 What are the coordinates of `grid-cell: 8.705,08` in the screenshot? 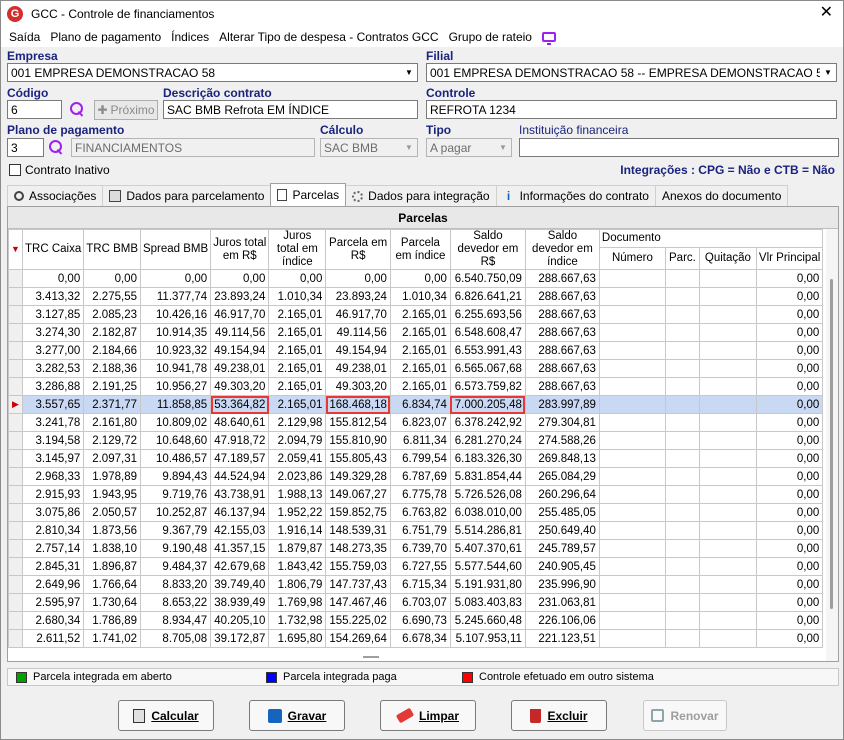 It's located at (175, 638).